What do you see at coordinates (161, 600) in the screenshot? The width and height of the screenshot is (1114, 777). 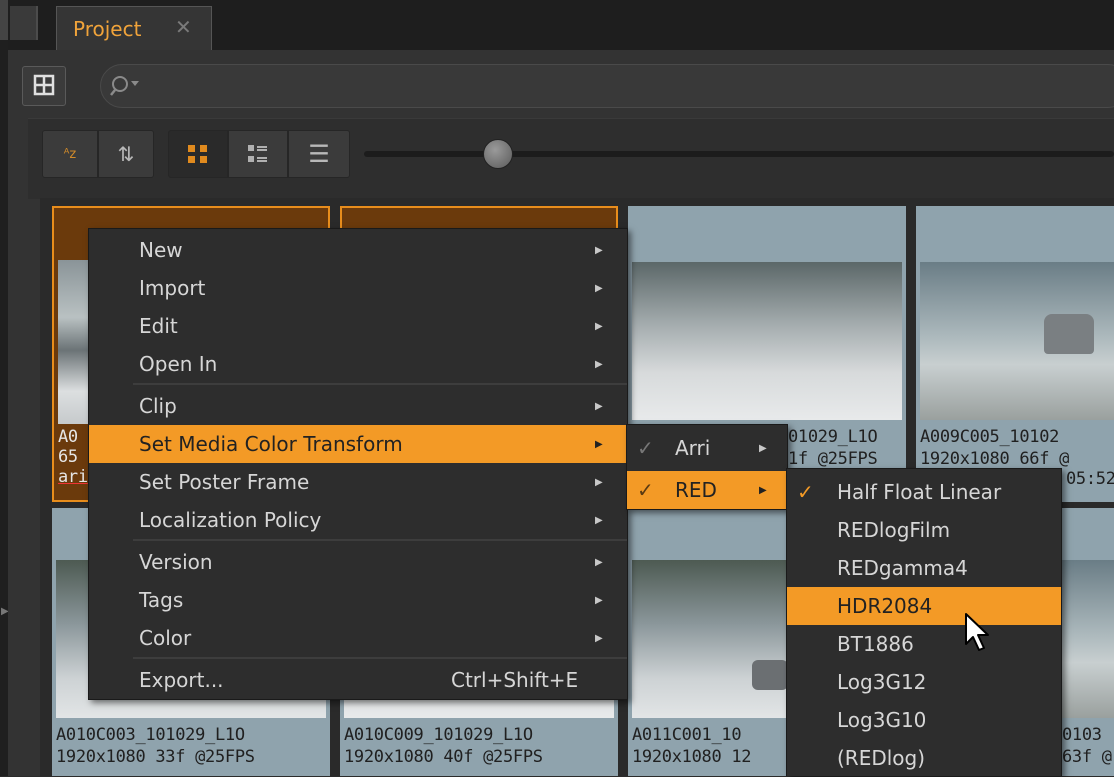 I see `menu-item-label: Tags` at bounding box center [161, 600].